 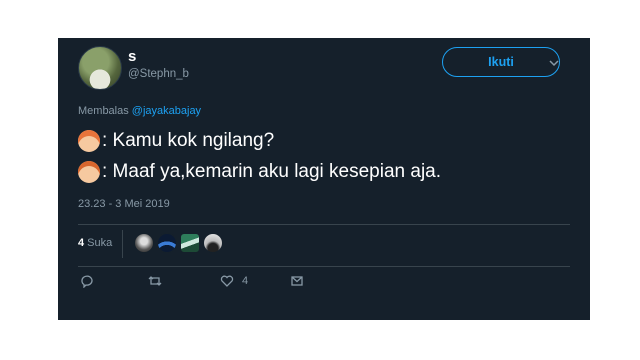 I want to click on reply-mention-link: @jayakabajay, so click(x=166, y=111).